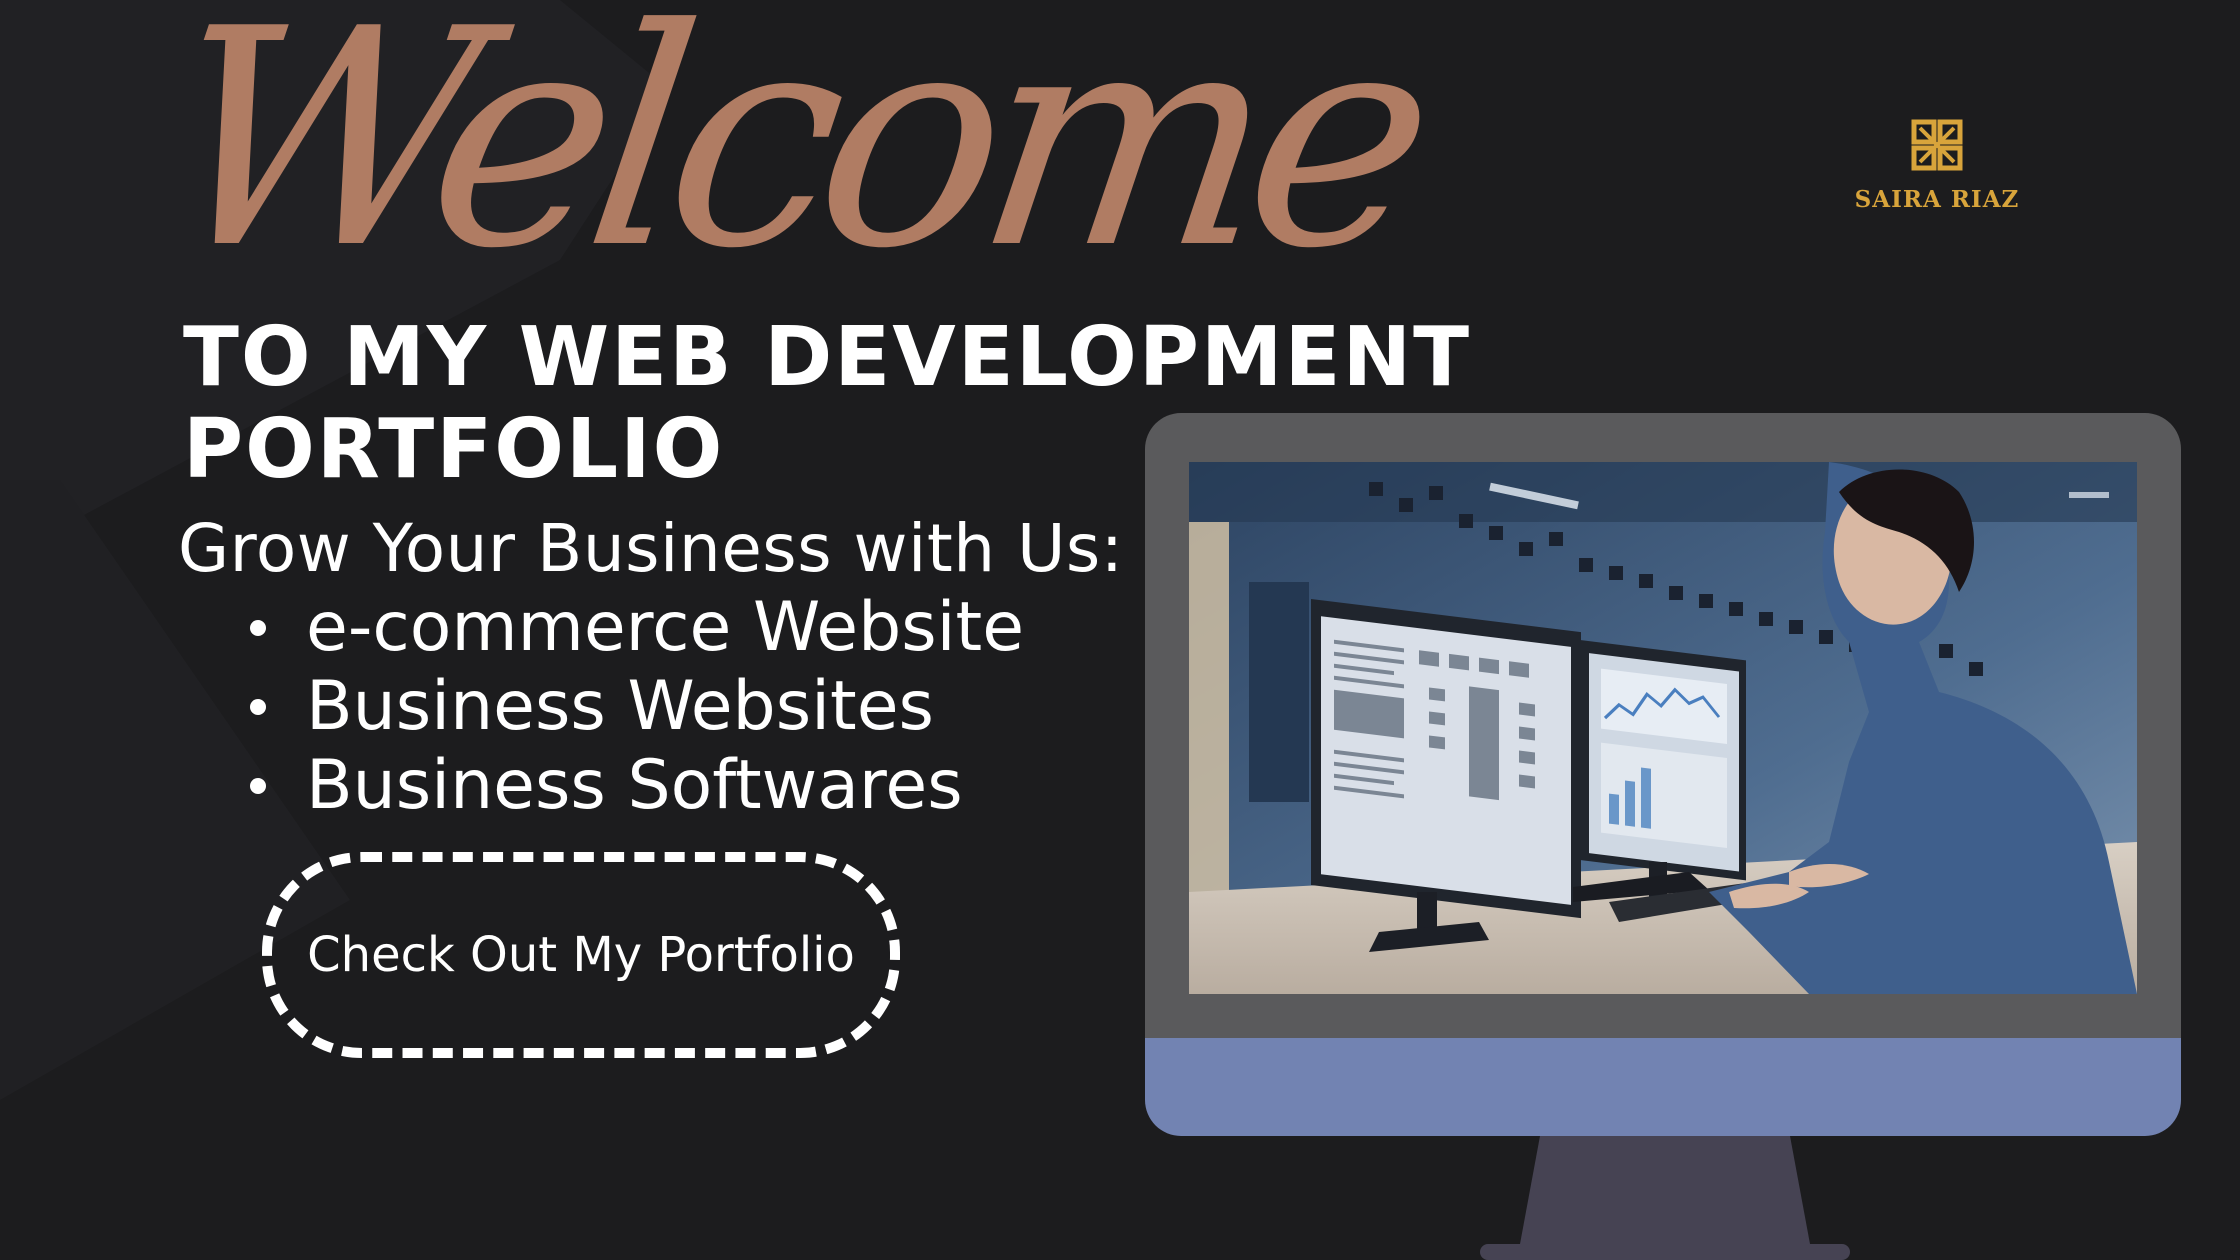  I want to click on list-item: e-commerce Website, so click(637, 627).